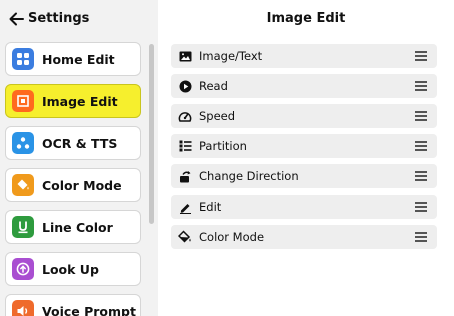 This screenshot has height=316, width=454. What do you see at coordinates (185, 116) in the screenshot?
I see `speedometer-icon` at bounding box center [185, 116].